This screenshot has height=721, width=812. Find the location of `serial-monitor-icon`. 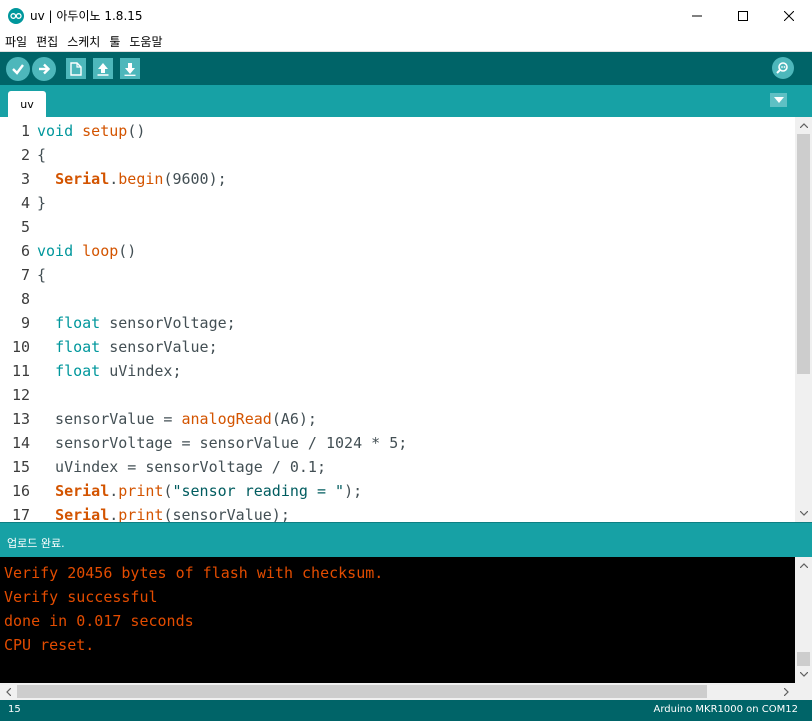

serial-monitor-icon is located at coordinates (782, 68).